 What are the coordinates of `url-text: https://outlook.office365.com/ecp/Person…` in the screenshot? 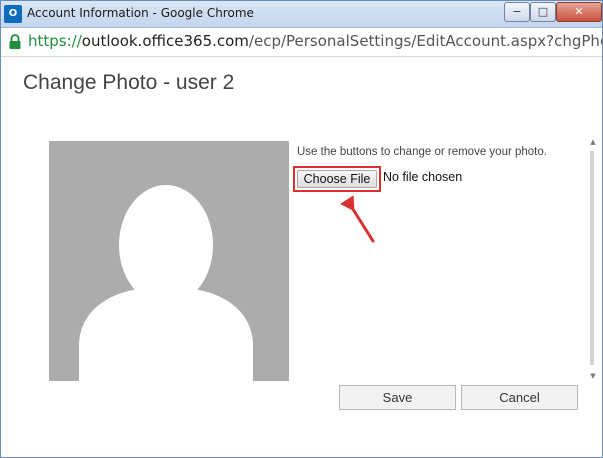 It's located at (315, 41).